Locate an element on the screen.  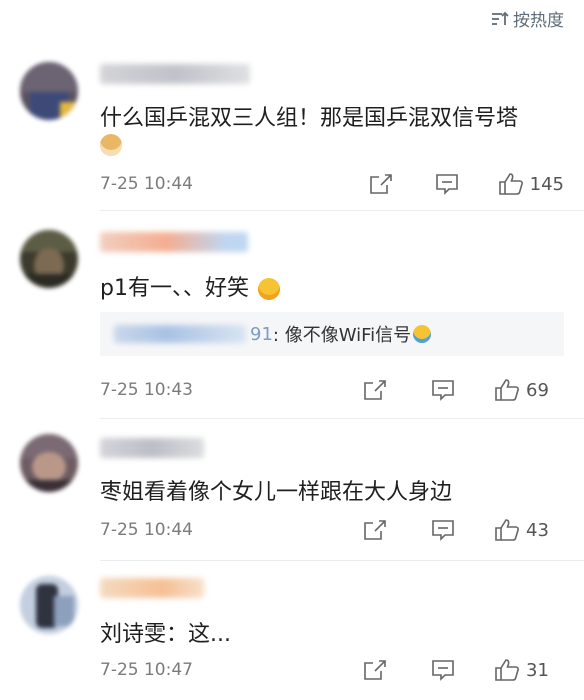
like-button: 69 is located at coordinates (529, 390).